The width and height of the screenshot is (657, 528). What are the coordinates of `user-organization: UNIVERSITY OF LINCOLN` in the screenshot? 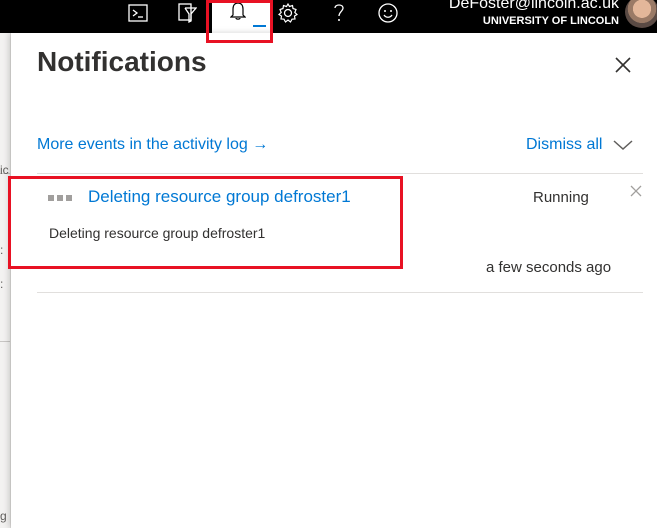 It's located at (551, 21).